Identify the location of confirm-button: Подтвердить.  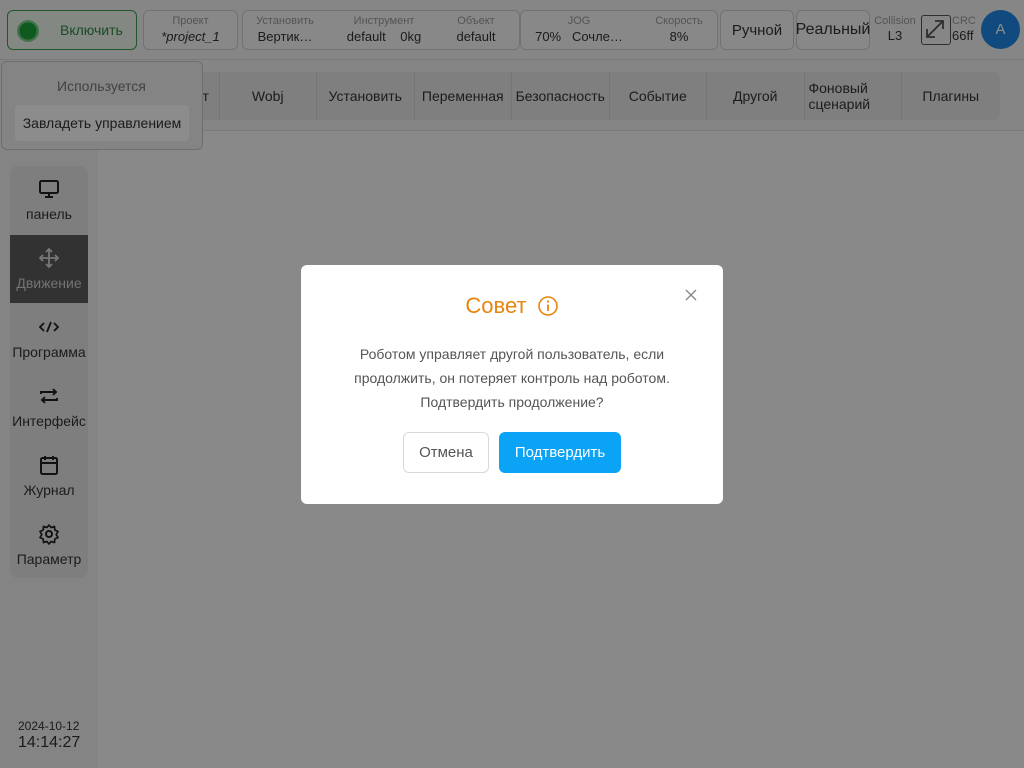
(560, 452).